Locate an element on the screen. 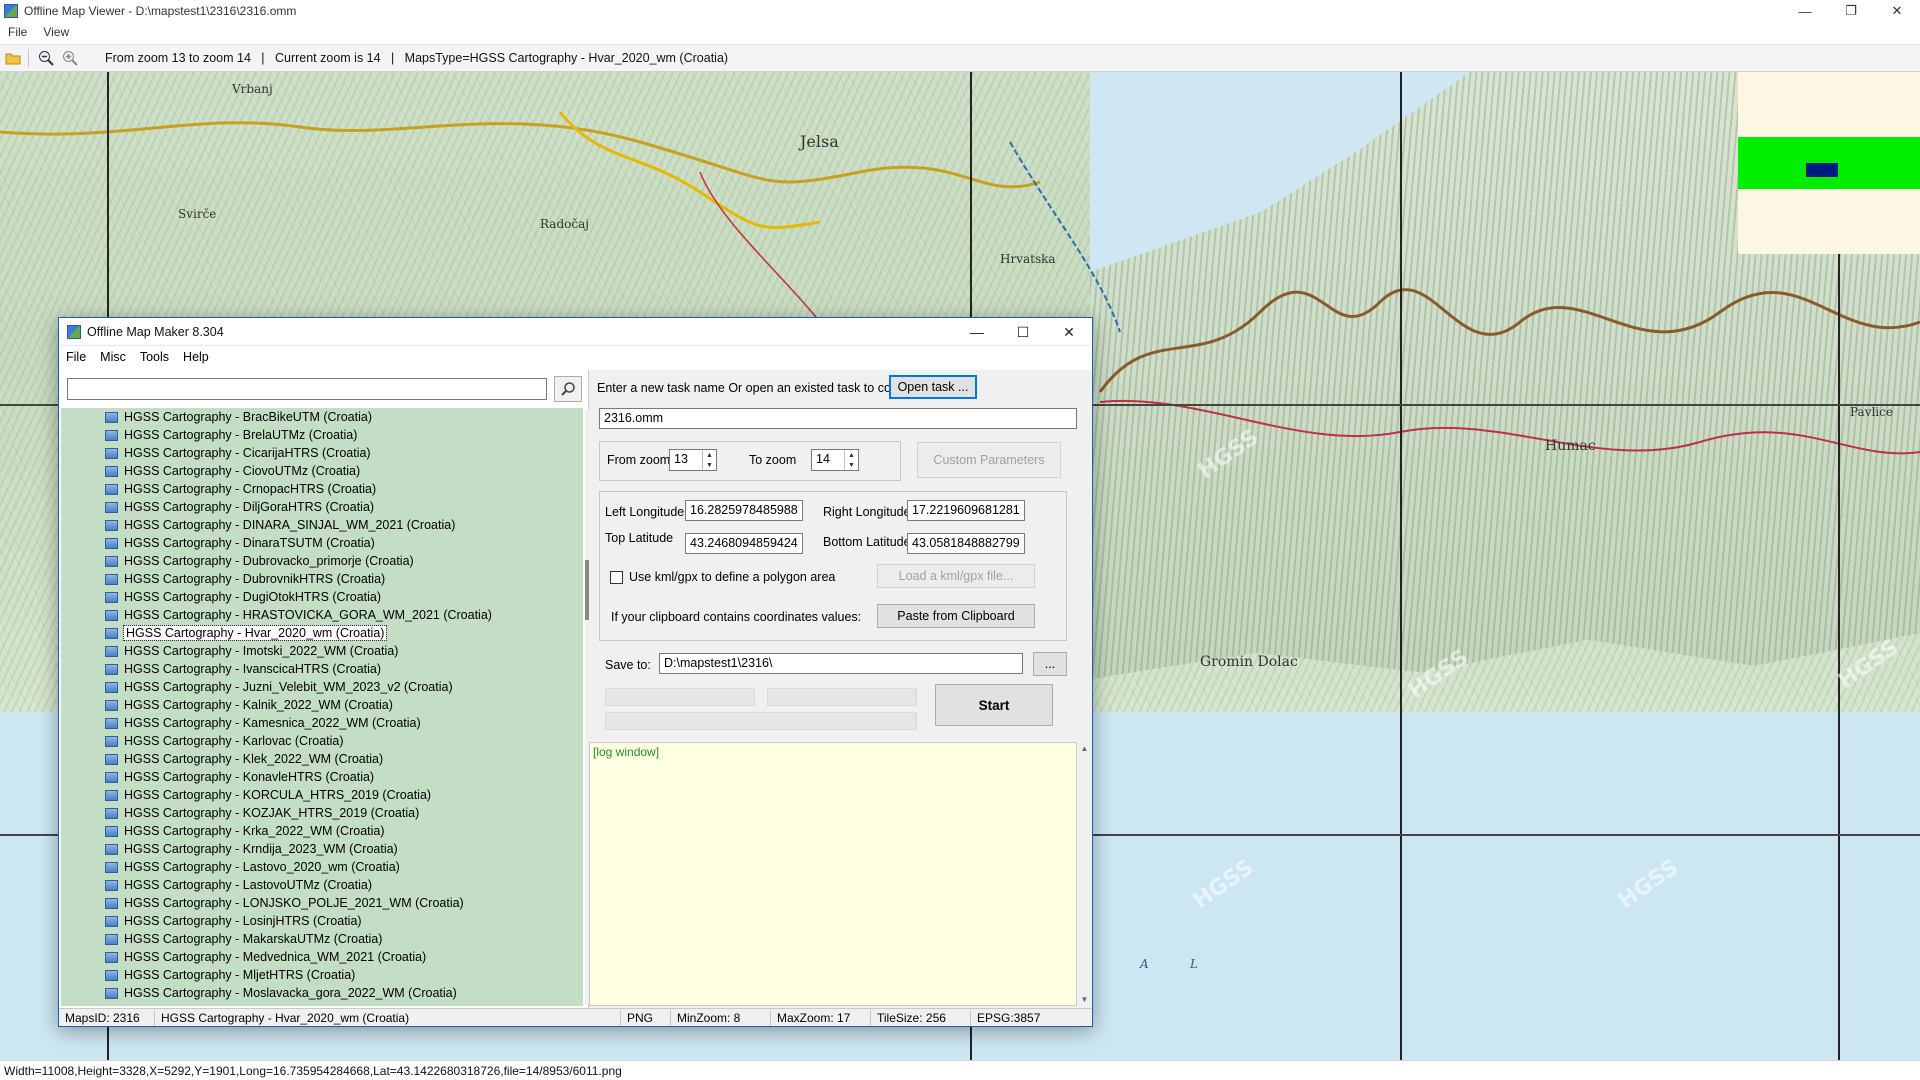 The height and width of the screenshot is (1080, 1920). tree-item: HGSS Cartography - CrnopacHTRS (Croatia) is located at coordinates (322, 489).